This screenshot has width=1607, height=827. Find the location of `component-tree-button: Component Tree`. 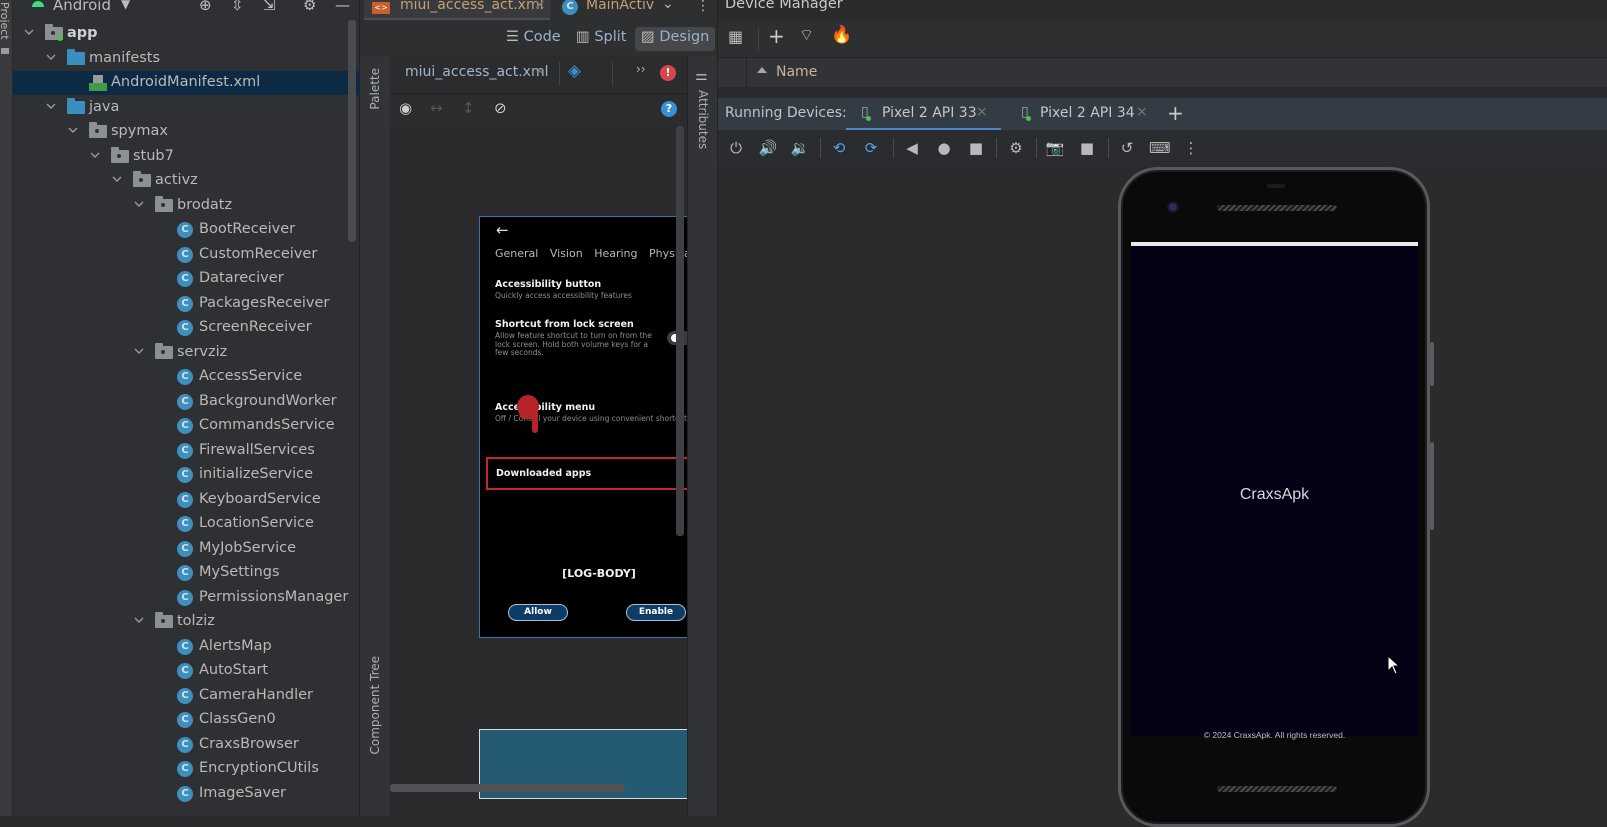

component-tree-button: Component Tree is located at coordinates (375, 705).